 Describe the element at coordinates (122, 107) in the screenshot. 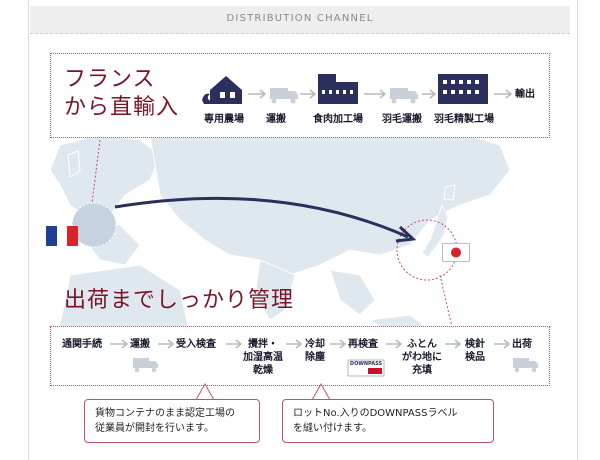

I see `import-title-line2: から直輸入` at that location.